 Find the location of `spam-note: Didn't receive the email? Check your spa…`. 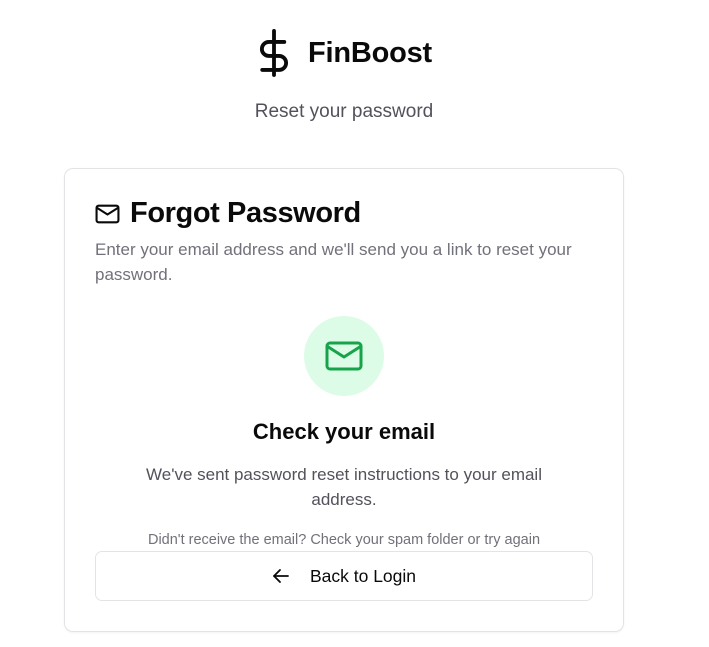

spam-note: Didn't receive the email? Check your spa… is located at coordinates (344, 540).